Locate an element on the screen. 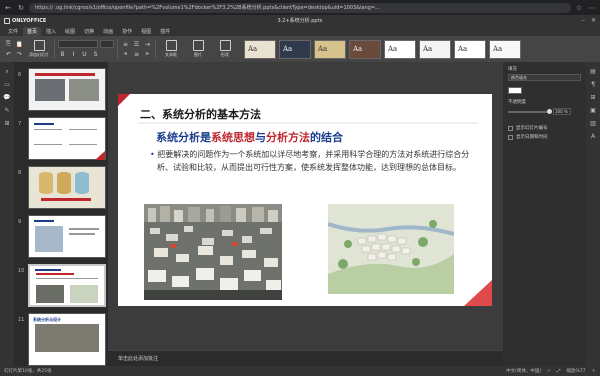 The image size is (600, 376). thumb-number: 6 is located at coordinates (20, 75).